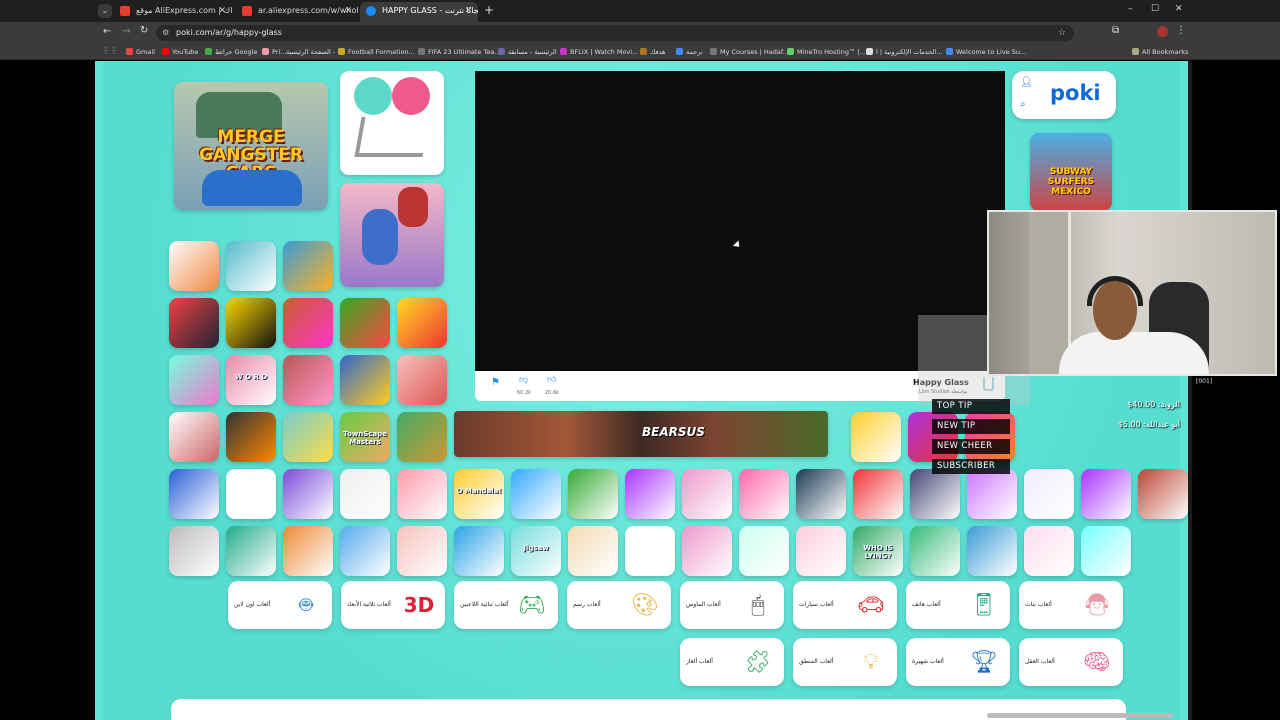  Describe the element at coordinates (1115, 30) in the screenshot. I see `extensions-icon: ⧉` at that location.